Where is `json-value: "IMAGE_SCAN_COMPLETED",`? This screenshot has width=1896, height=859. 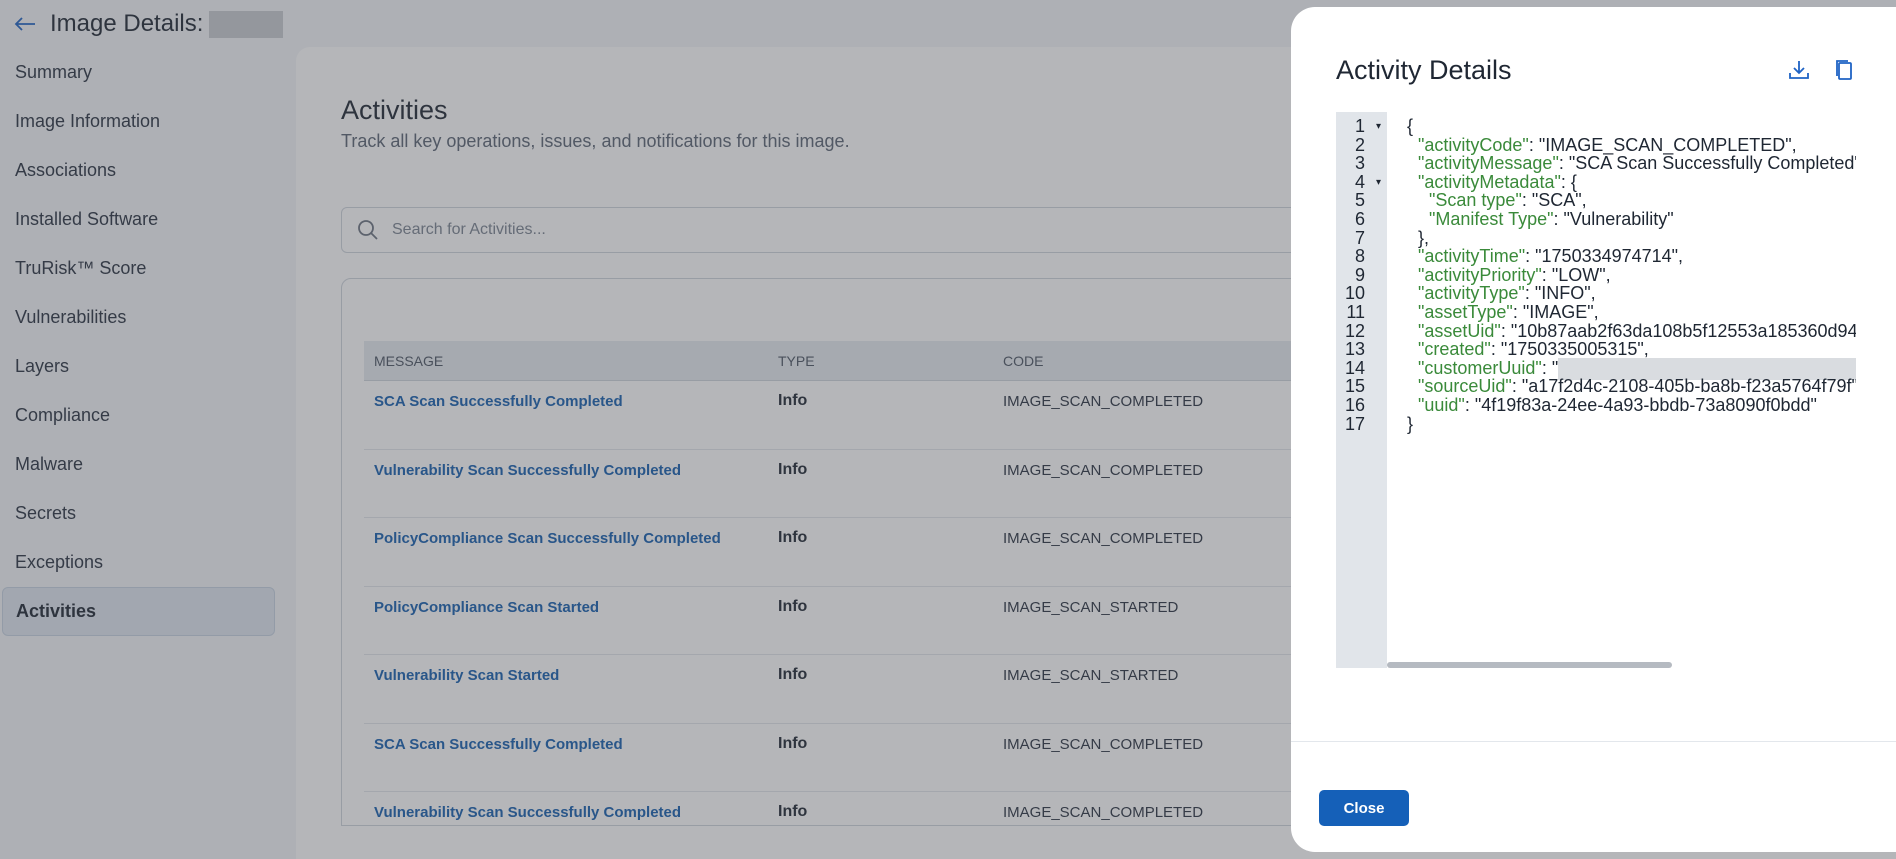
json-value: "IMAGE_SCAN_COMPLETED", is located at coordinates (1667, 144).